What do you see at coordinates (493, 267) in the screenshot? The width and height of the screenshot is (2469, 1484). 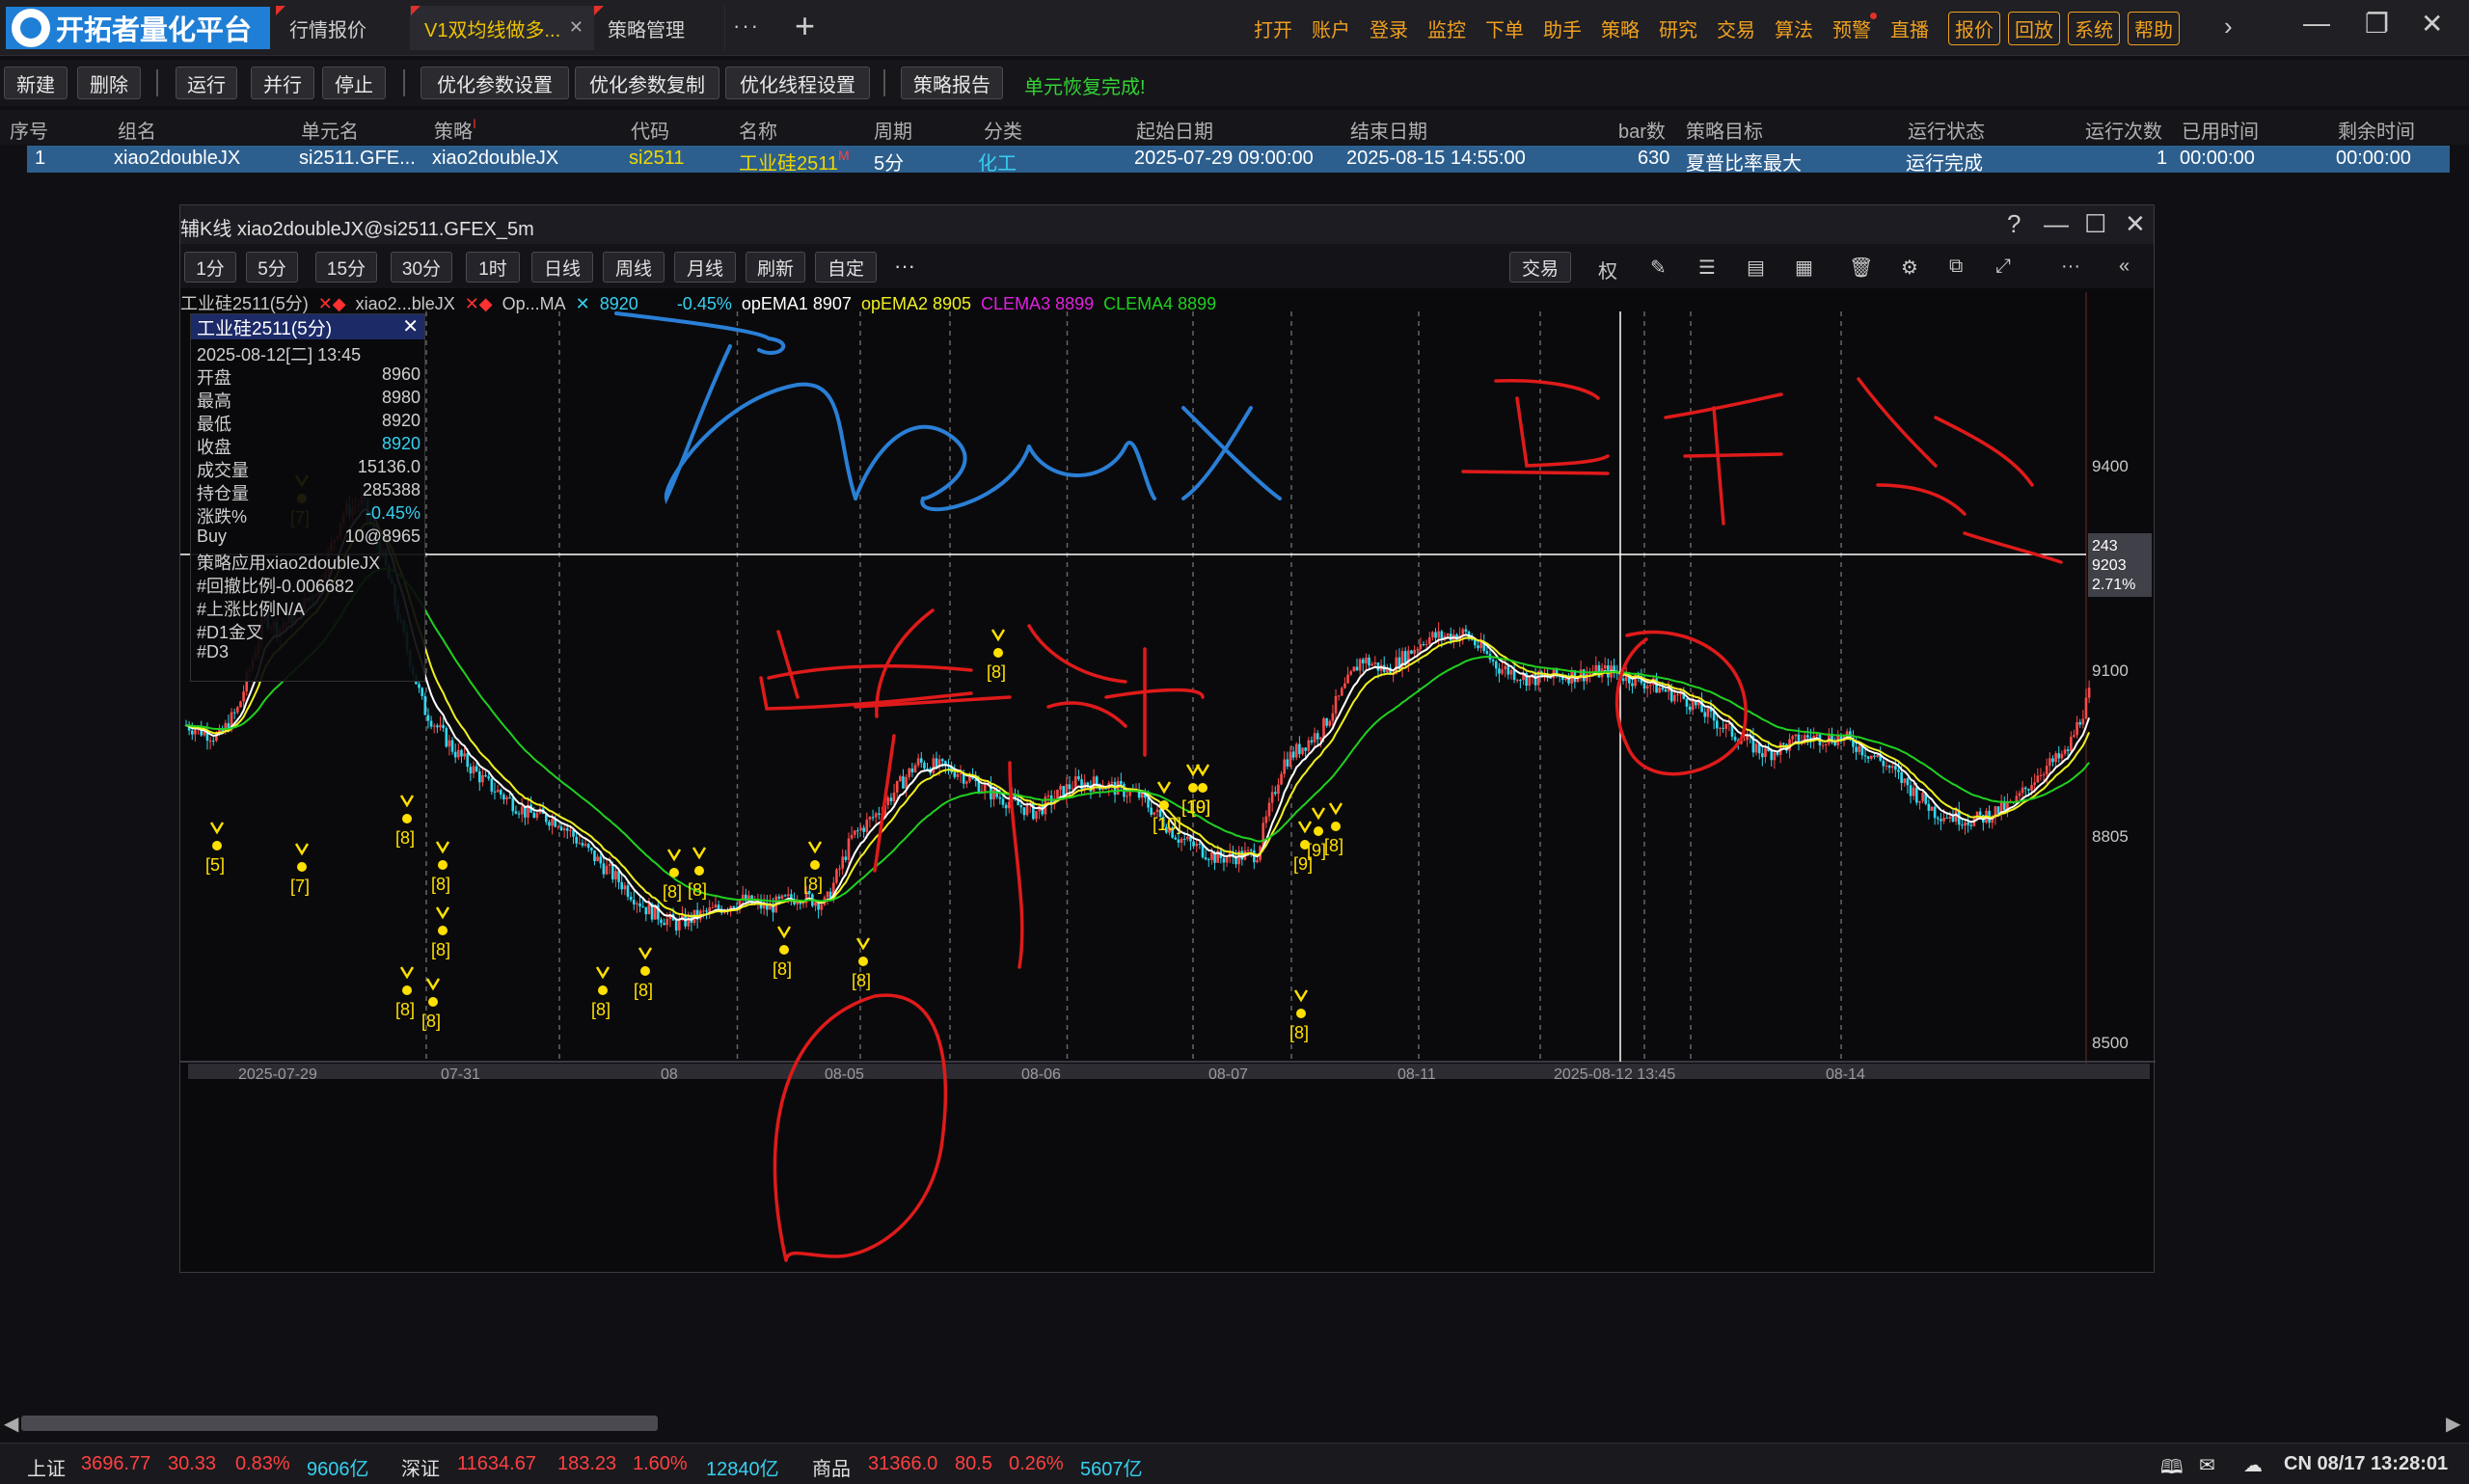 I see `period-1h-button: 1时` at bounding box center [493, 267].